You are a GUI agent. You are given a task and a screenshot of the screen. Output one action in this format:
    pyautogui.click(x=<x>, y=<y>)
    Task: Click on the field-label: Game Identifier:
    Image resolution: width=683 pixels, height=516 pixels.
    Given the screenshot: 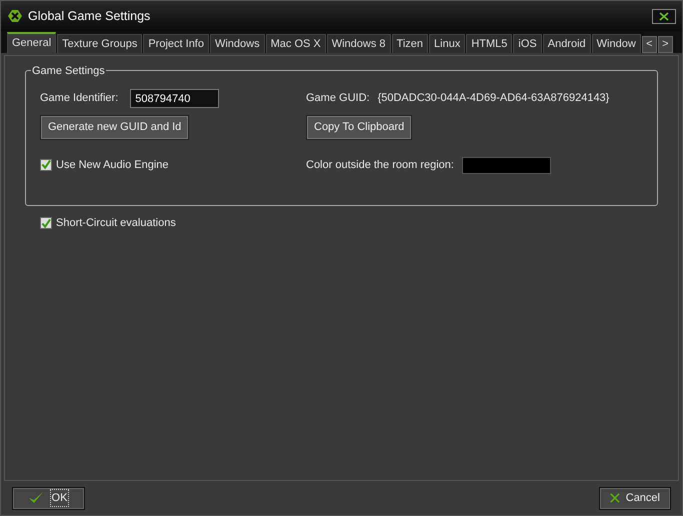 What is the action you would take?
    pyautogui.click(x=79, y=98)
    